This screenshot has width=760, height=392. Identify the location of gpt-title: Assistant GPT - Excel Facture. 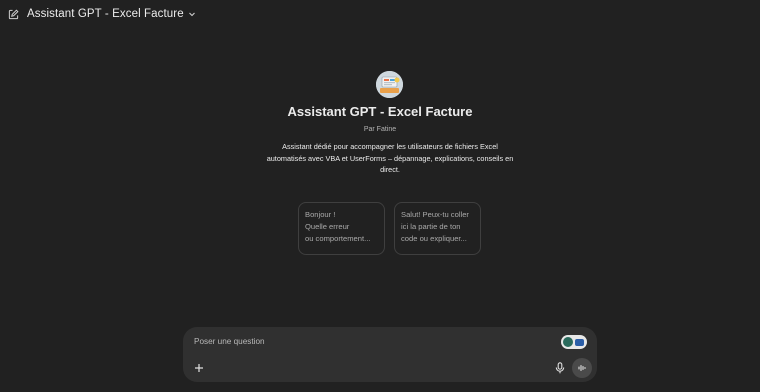
(380, 111).